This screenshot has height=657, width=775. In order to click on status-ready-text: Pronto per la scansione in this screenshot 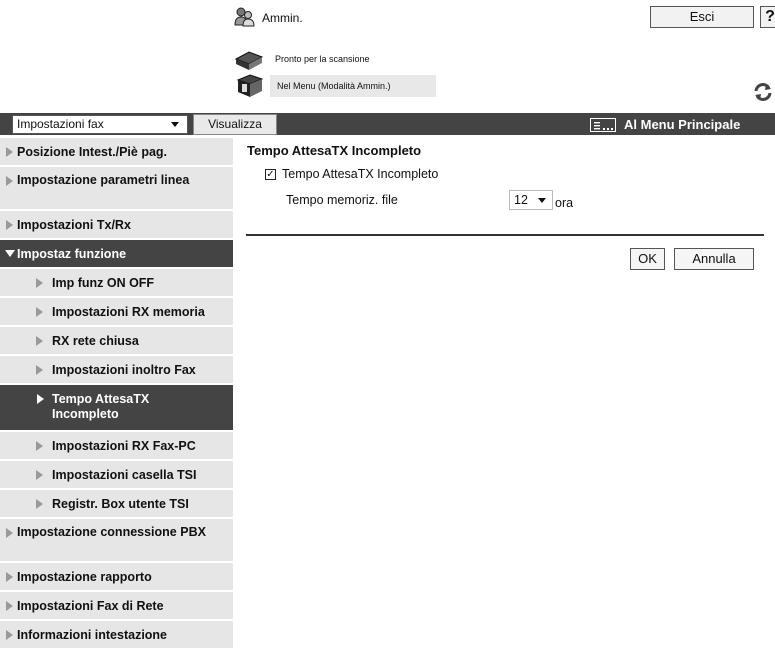, I will do `click(322, 59)`.